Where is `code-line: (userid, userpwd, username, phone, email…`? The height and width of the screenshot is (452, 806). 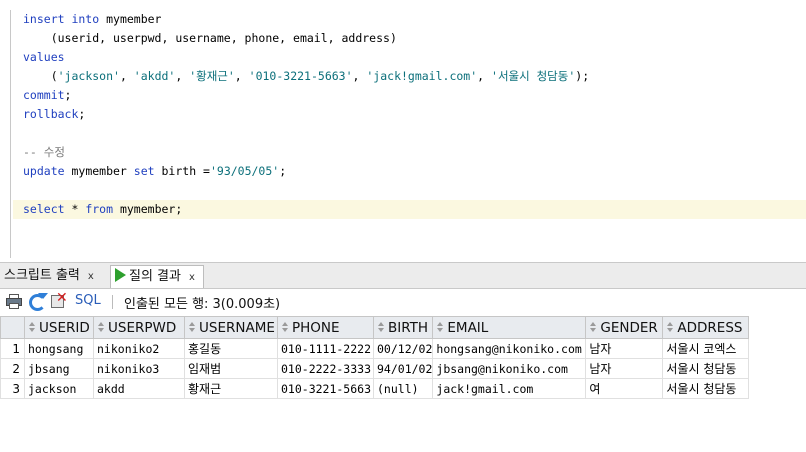 code-line: (userid, userpwd, username, phone, email… is located at coordinates (414, 38).